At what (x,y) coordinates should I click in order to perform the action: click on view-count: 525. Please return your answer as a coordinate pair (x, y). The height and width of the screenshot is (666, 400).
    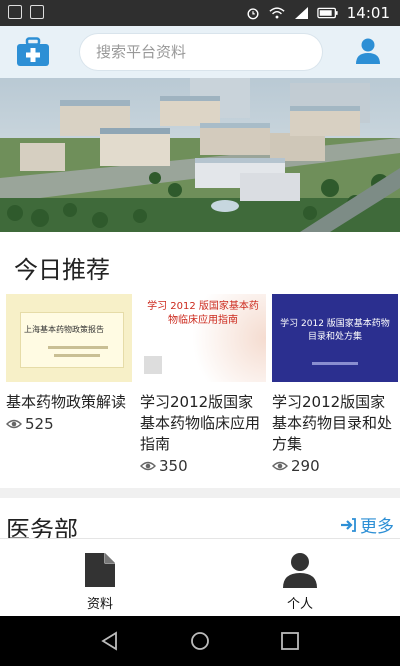
    Looking at the image, I should click on (39, 424).